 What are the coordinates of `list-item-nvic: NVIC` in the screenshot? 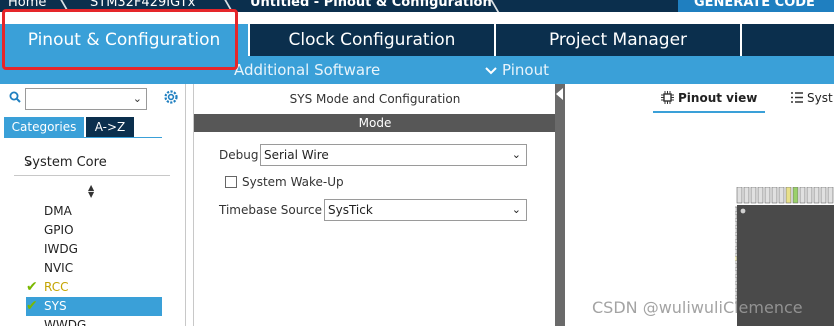 It's located at (94, 268).